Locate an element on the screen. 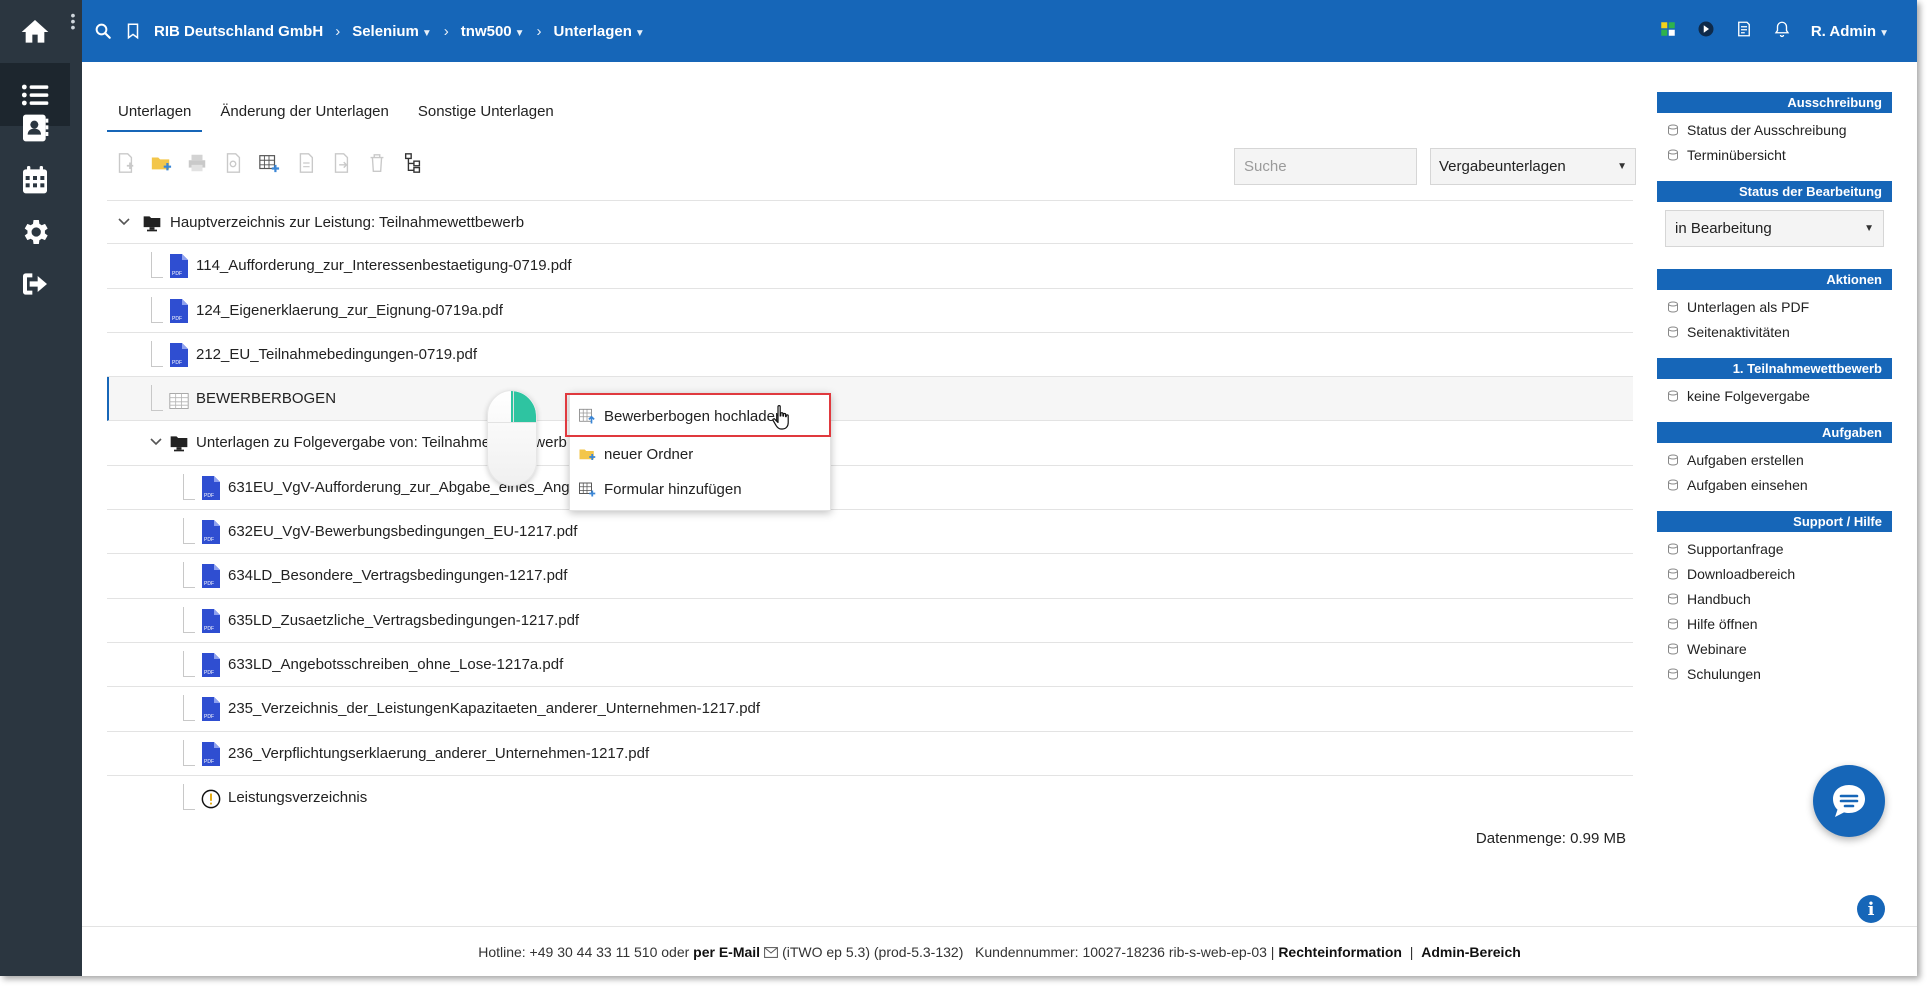  document-filter-select: Vergabeunterlagen ▼ is located at coordinates (1533, 166).